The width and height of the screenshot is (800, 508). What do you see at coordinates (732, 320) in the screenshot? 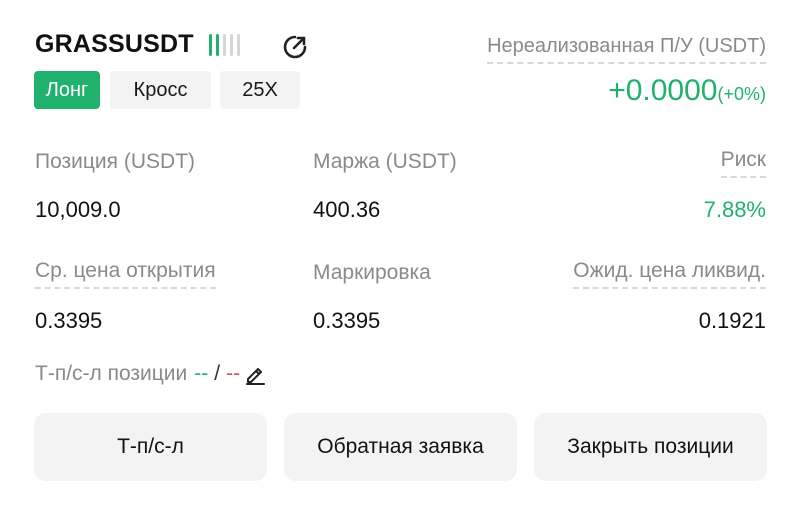
I see `est-liq-price-value: 0.1921` at bounding box center [732, 320].